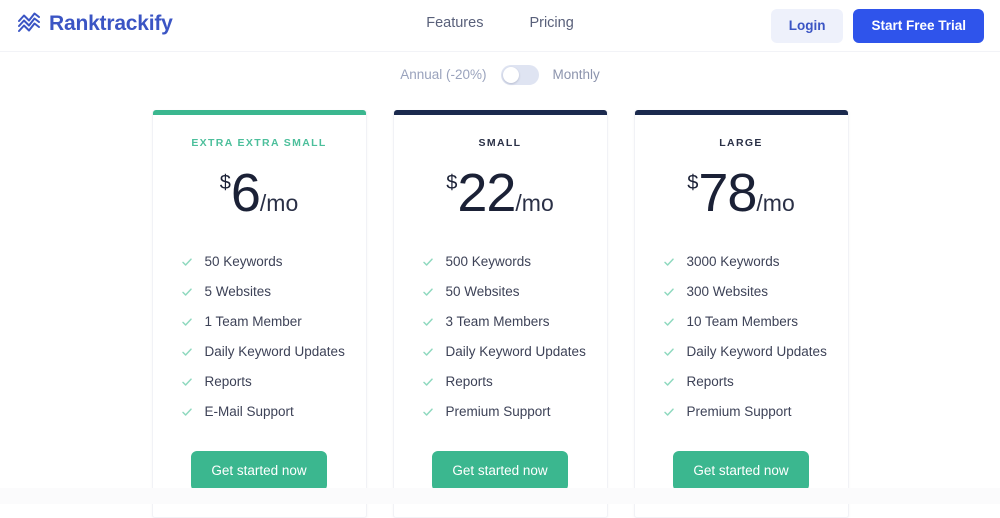 Image resolution: width=1000 pixels, height=518 pixels. I want to click on plan-price: $22/mo, so click(500, 193).